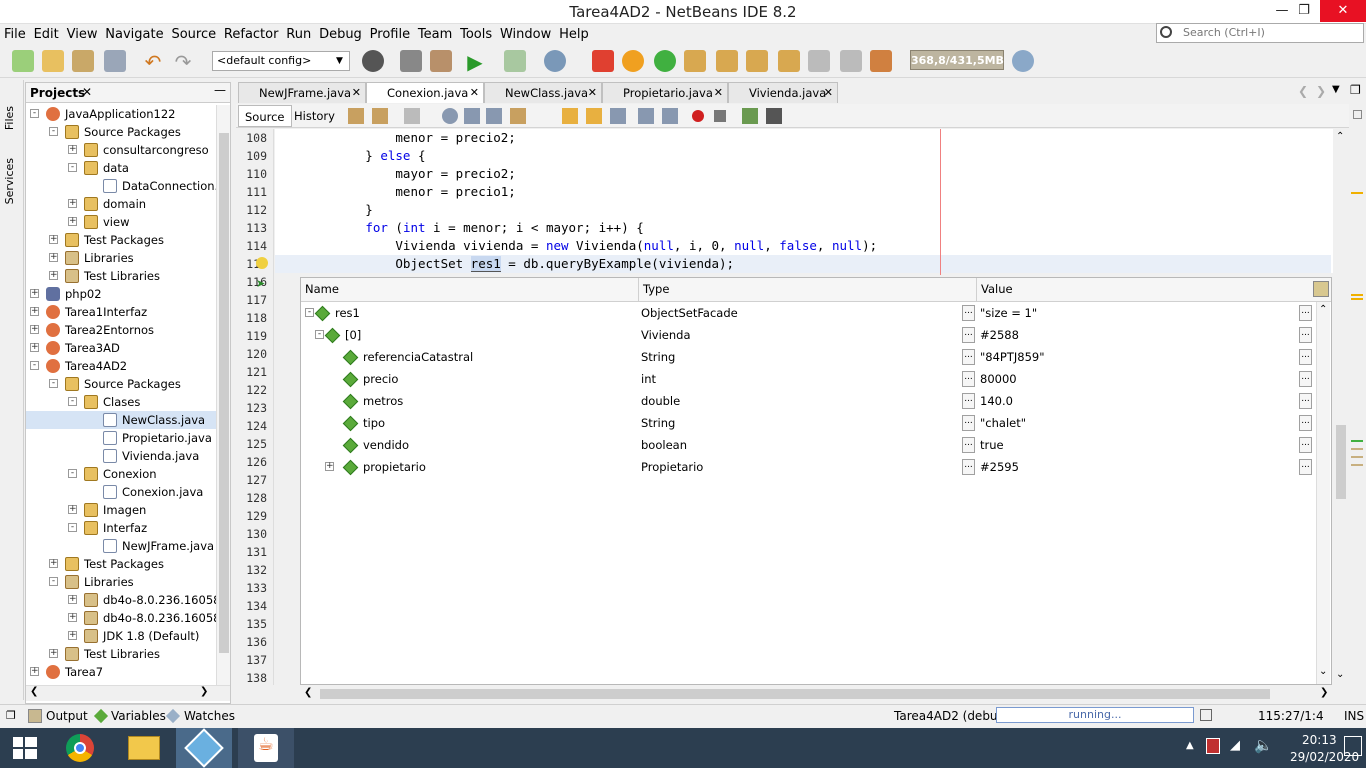 The height and width of the screenshot is (768, 1366). What do you see at coordinates (144, 748) in the screenshot?
I see `explorer-taskbar-app` at bounding box center [144, 748].